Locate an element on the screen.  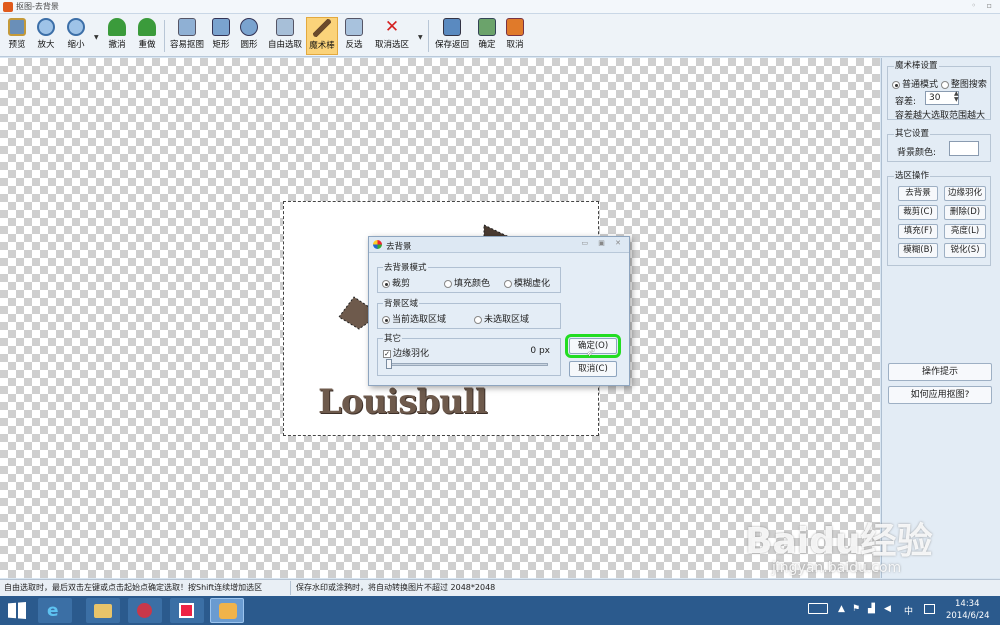
mode-crop-radio: 裁剪 is located at coordinates (396, 282).